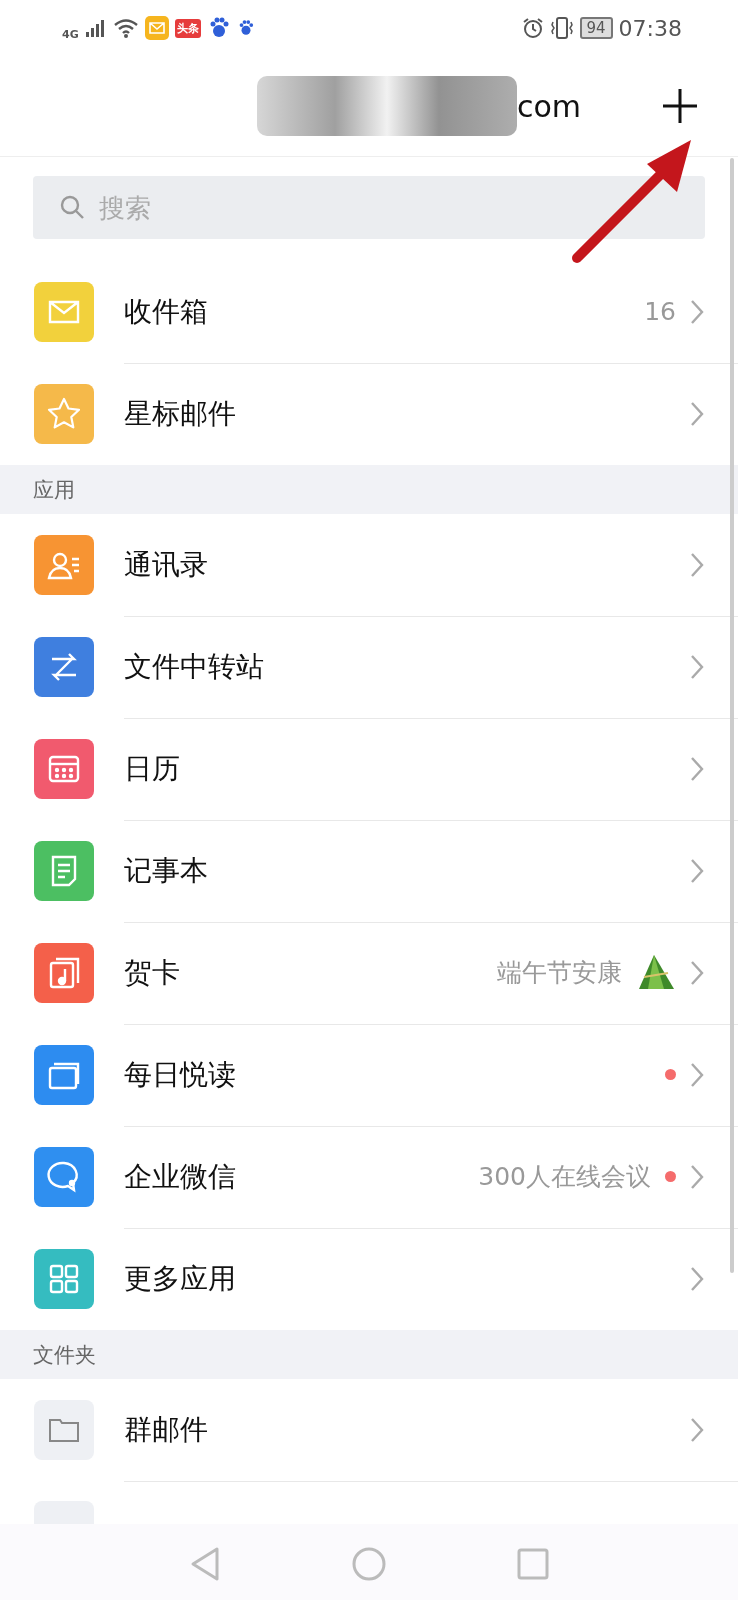  What do you see at coordinates (369, 769) in the screenshot?
I see `app-item: 日历` at bounding box center [369, 769].